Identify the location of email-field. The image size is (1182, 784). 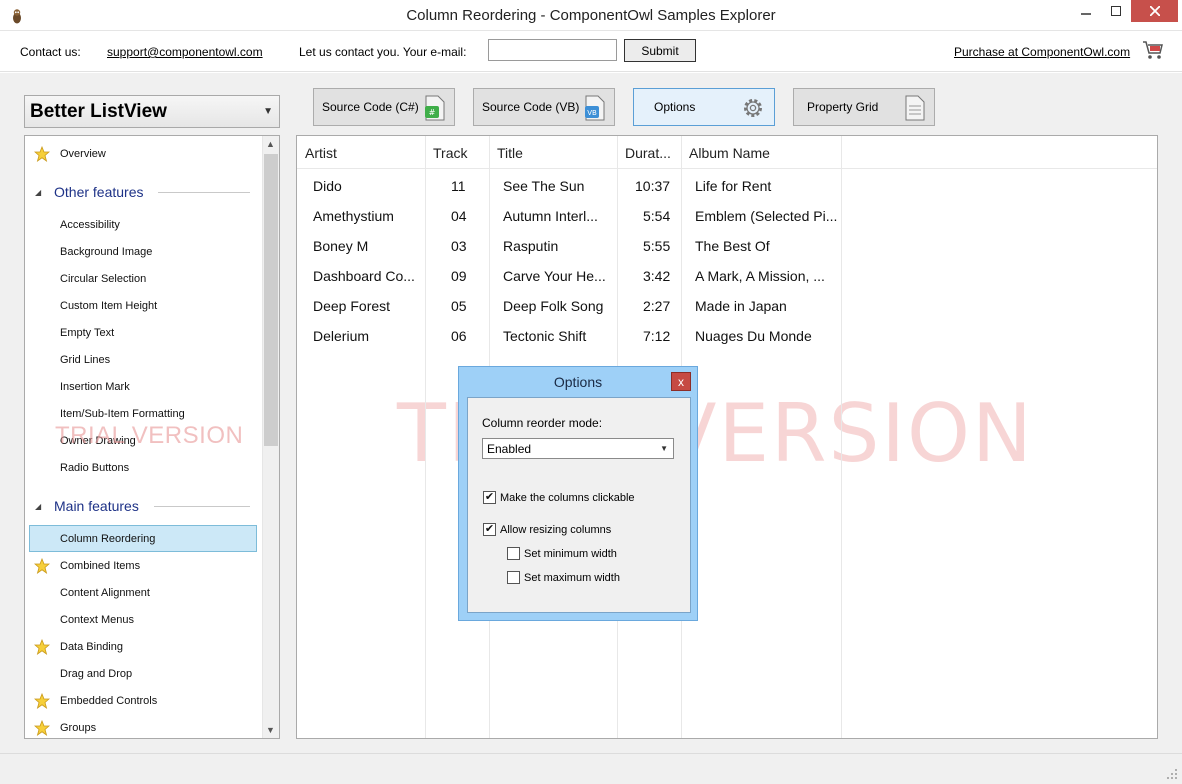
(552, 50).